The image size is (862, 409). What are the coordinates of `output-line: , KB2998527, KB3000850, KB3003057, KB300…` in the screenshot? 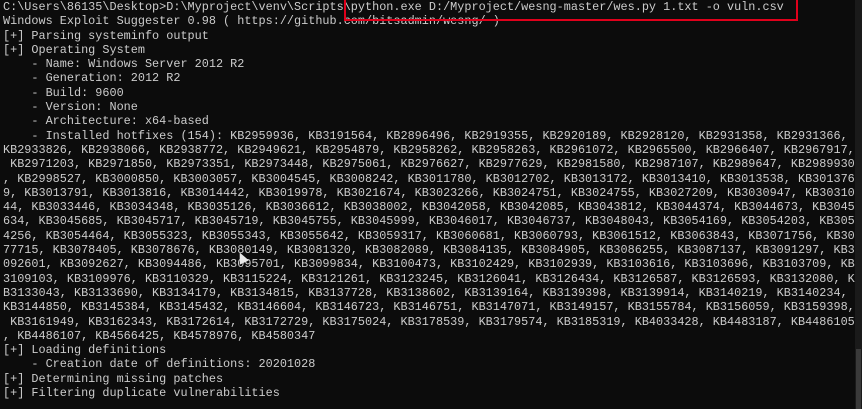 It's located at (429, 178).